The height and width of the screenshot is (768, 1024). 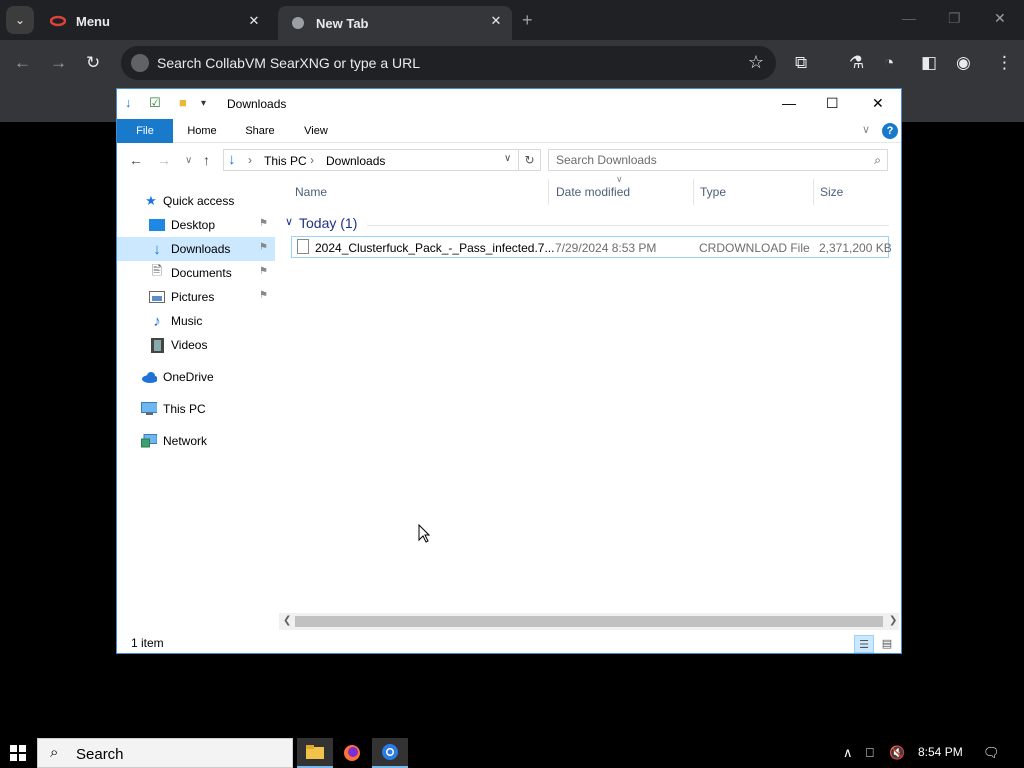 What do you see at coordinates (18, 753) in the screenshot?
I see `start-button` at bounding box center [18, 753].